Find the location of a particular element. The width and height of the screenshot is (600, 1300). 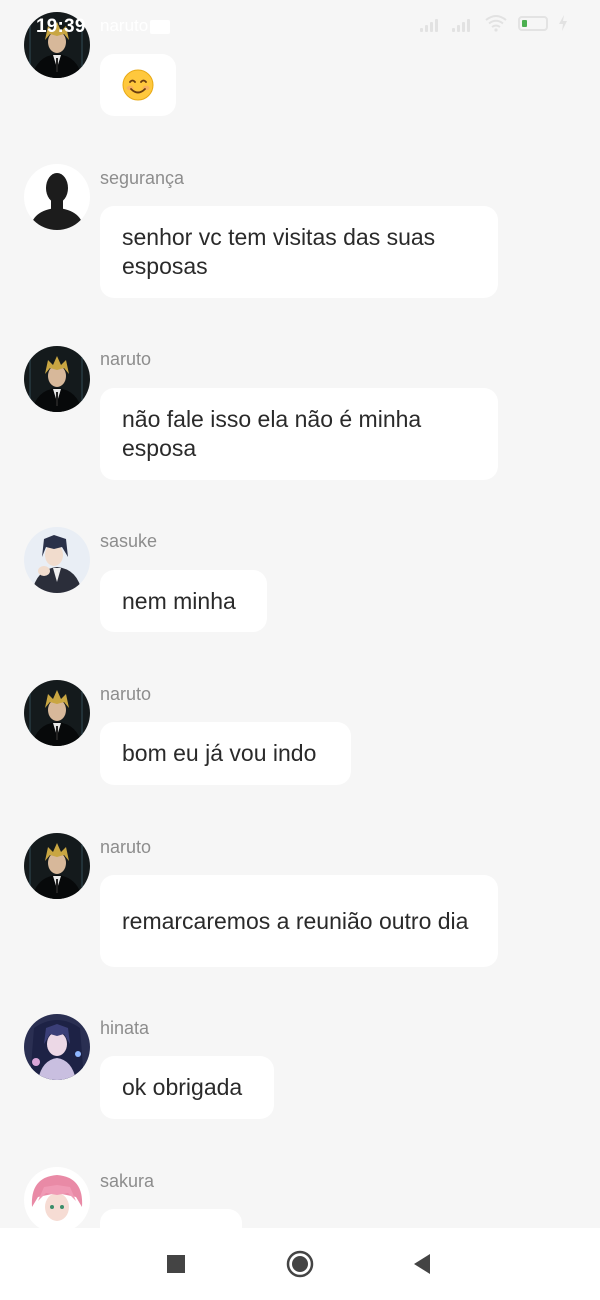

message-text: nem minha is located at coordinates (179, 600).